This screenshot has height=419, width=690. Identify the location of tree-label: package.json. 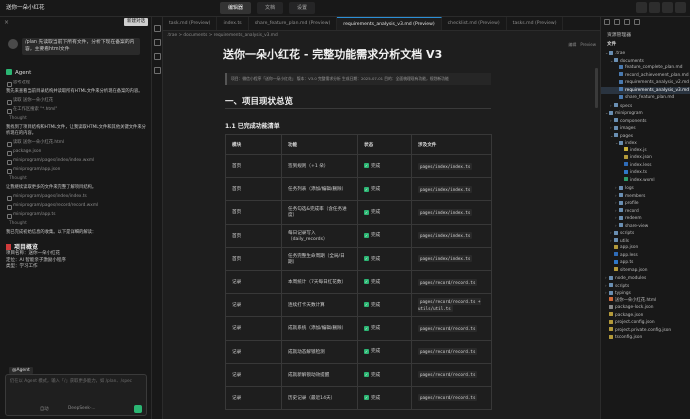
(629, 315).